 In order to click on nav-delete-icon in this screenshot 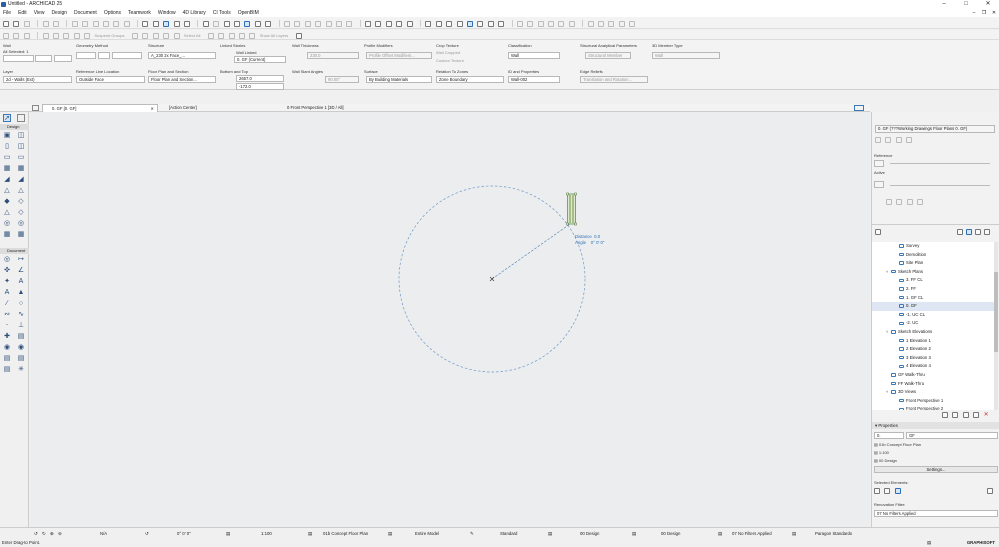, I will do `click(909, 140)`.